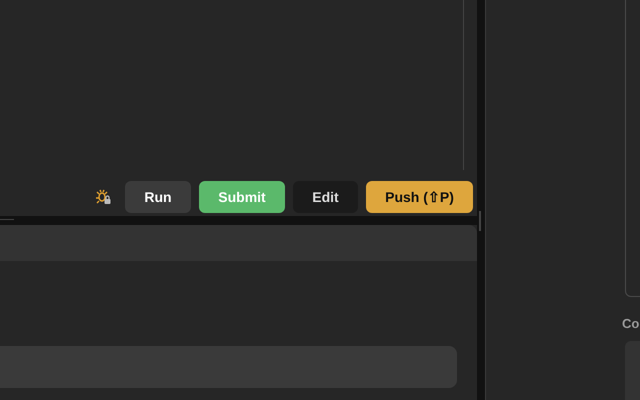 The width and height of the screenshot is (640, 400). What do you see at coordinates (631, 323) in the screenshot?
I see `section-label: Co` at bounding box center [631, 323].